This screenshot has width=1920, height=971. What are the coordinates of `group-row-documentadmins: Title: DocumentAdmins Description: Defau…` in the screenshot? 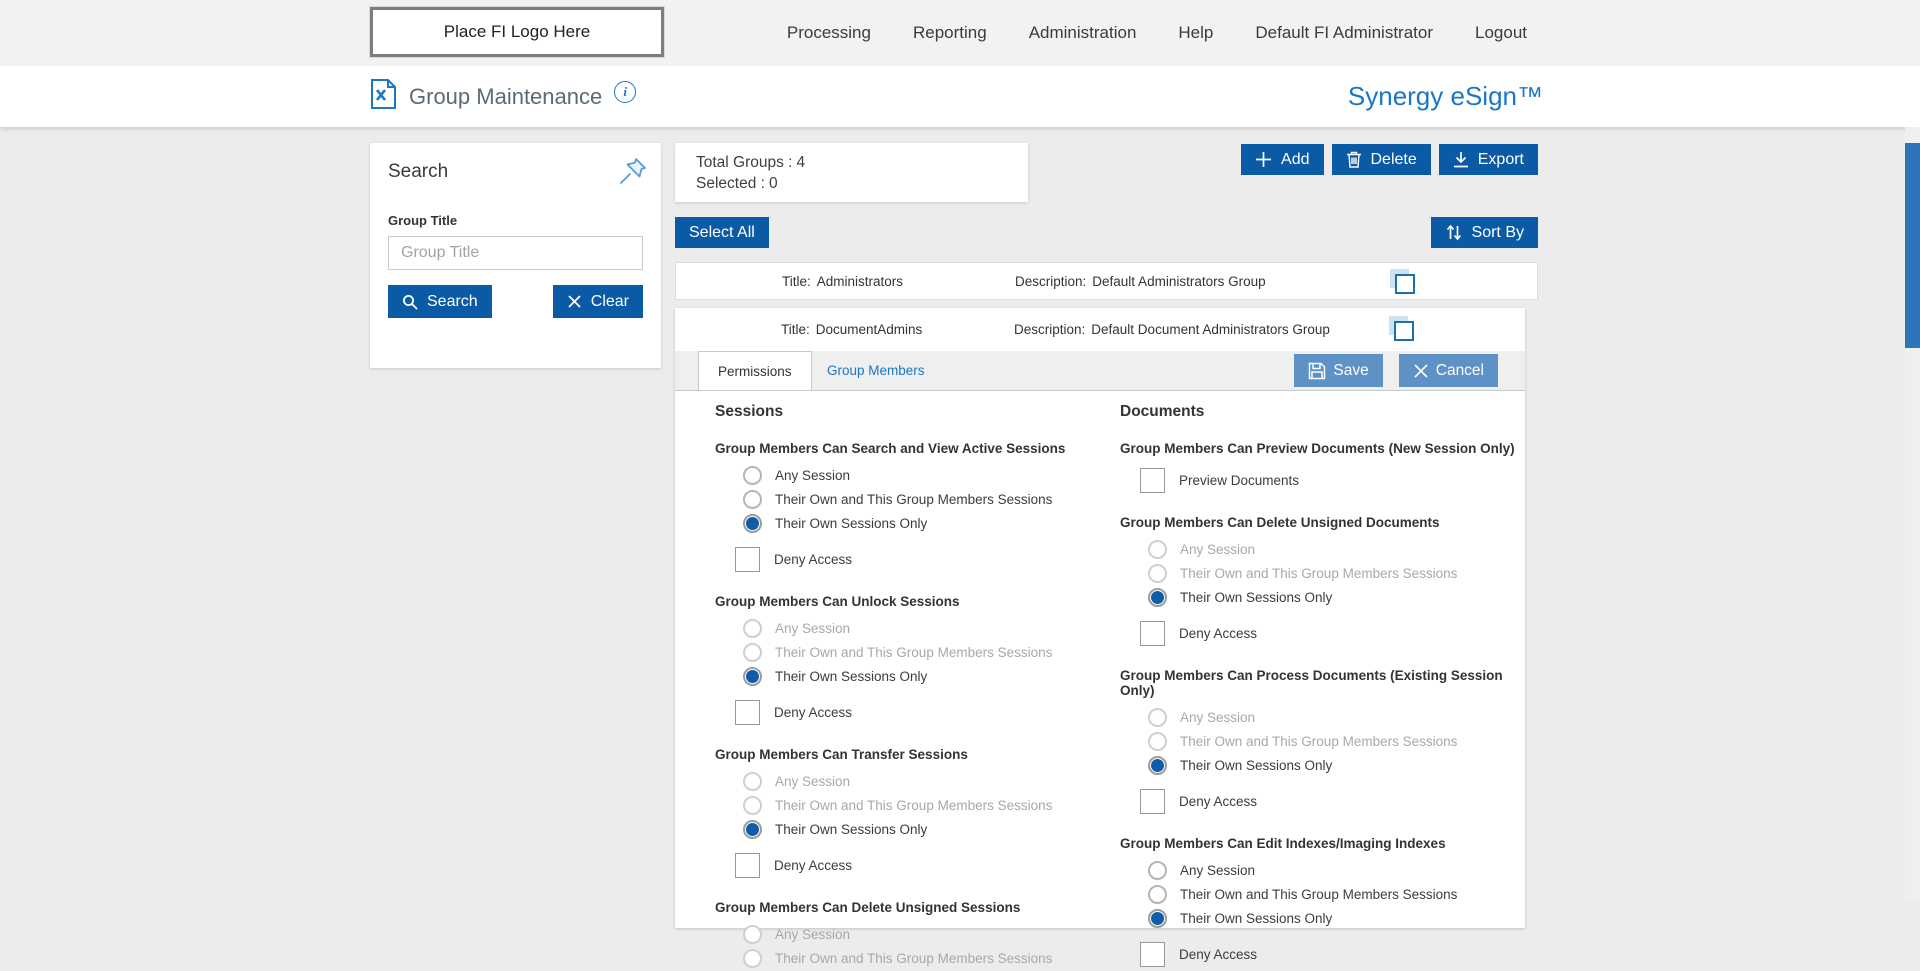 It's located at (1100, 329).